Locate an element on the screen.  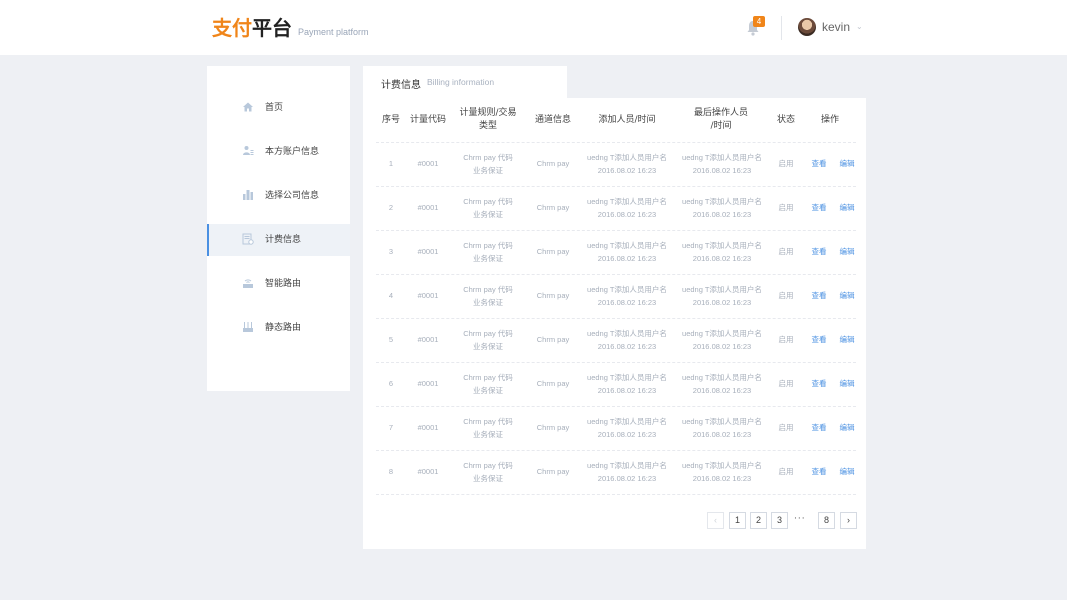
prev-page-button: ‹ is located at coordinates (715, 520).